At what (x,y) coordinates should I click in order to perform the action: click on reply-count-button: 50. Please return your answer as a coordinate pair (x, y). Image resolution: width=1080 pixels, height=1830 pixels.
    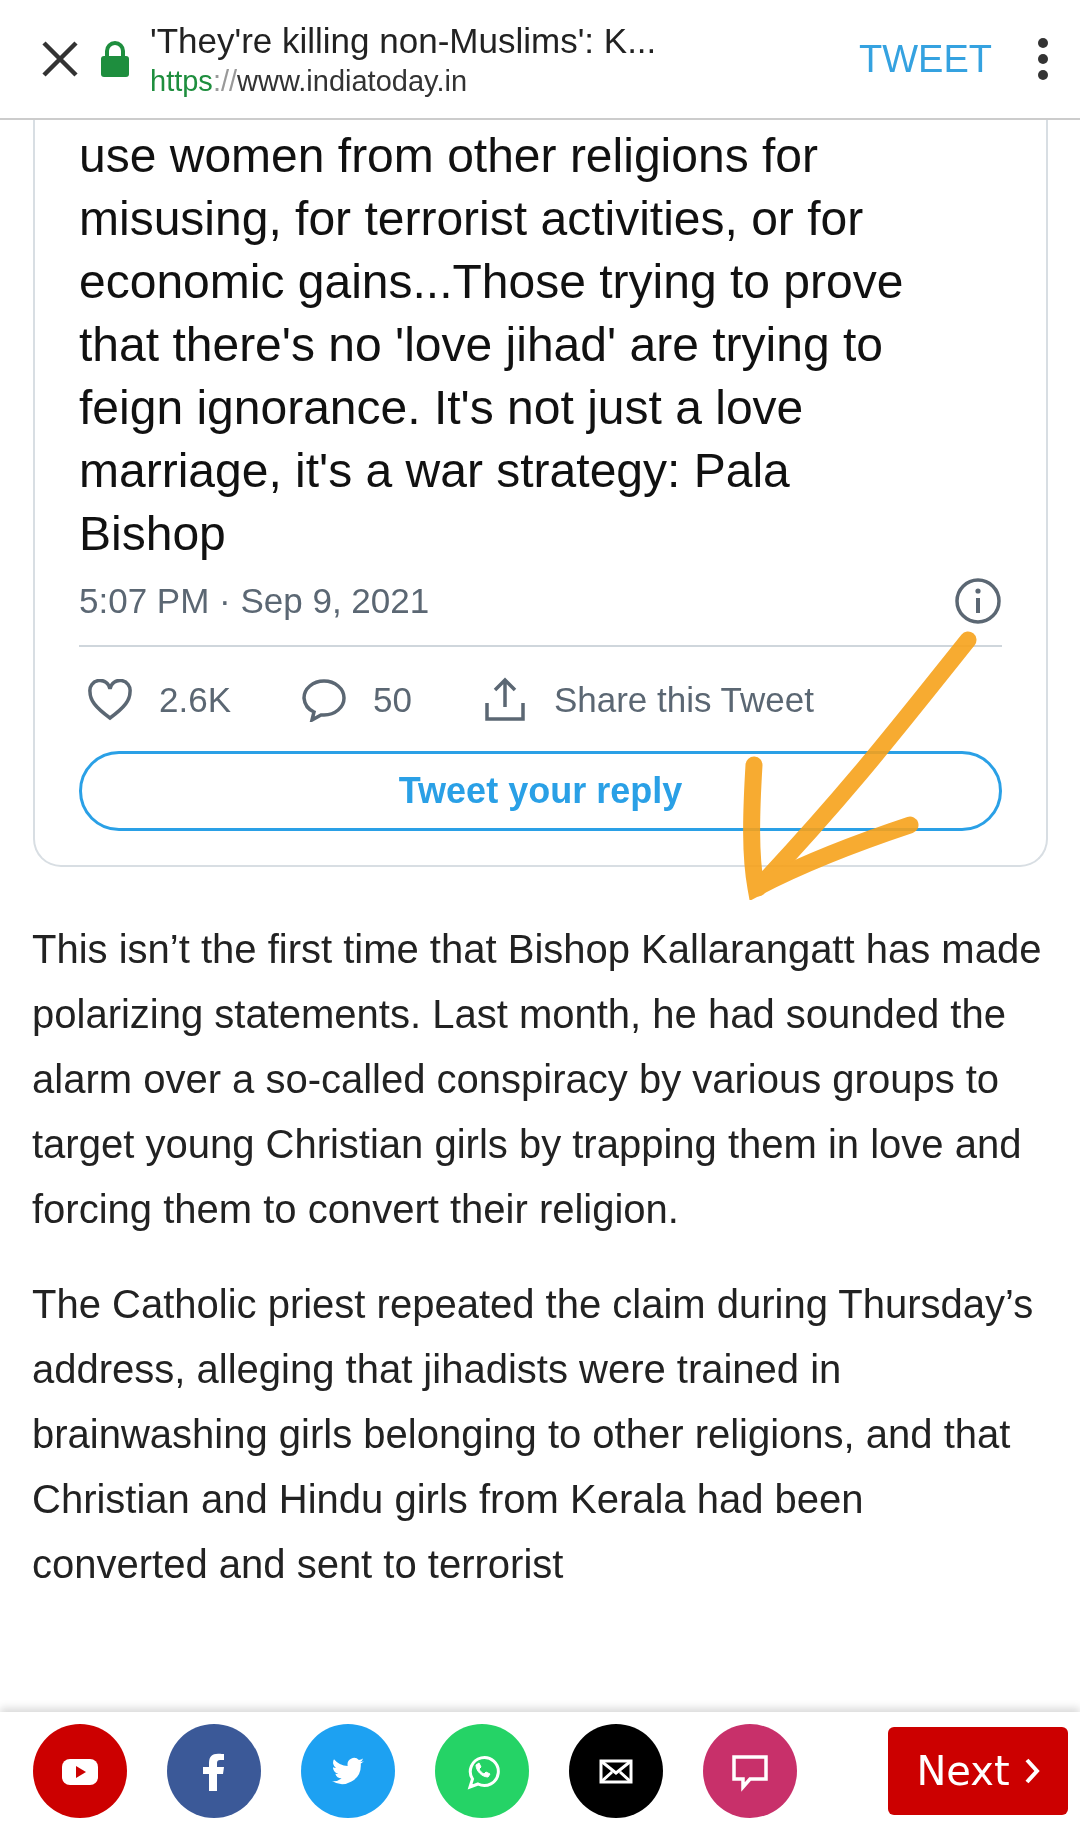
    Looking at the image, I should click on (356, 700).